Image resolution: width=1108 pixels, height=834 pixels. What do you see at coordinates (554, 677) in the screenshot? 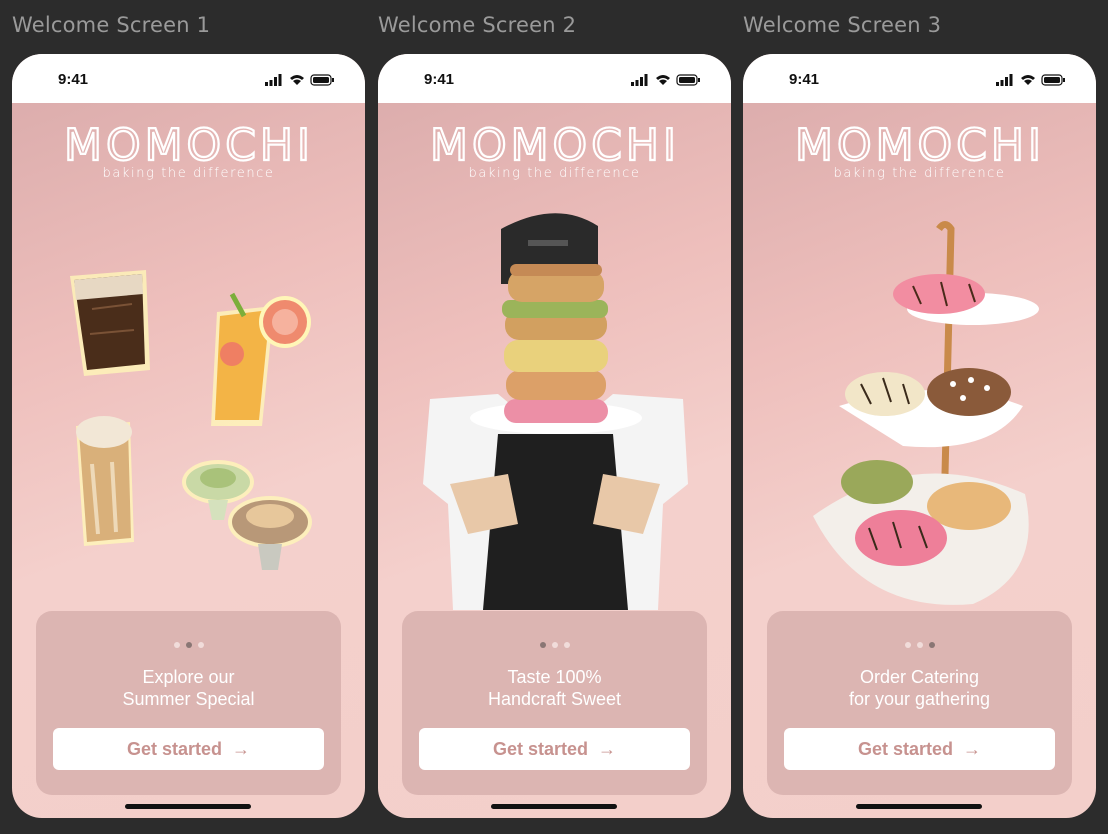
I see `caption-line-1: Taste 100%` at bounding box center [554, 677].